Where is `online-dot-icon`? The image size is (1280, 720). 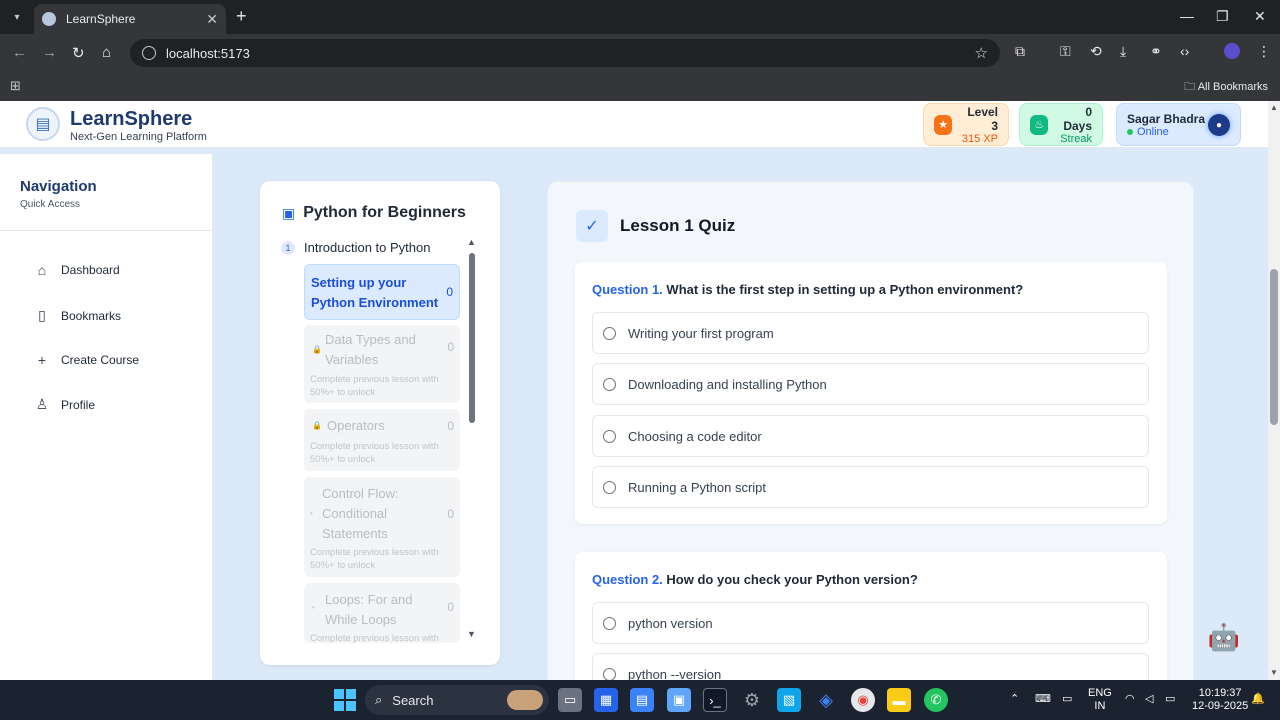 online-dot-icon is located at coordinates (1130, 131).